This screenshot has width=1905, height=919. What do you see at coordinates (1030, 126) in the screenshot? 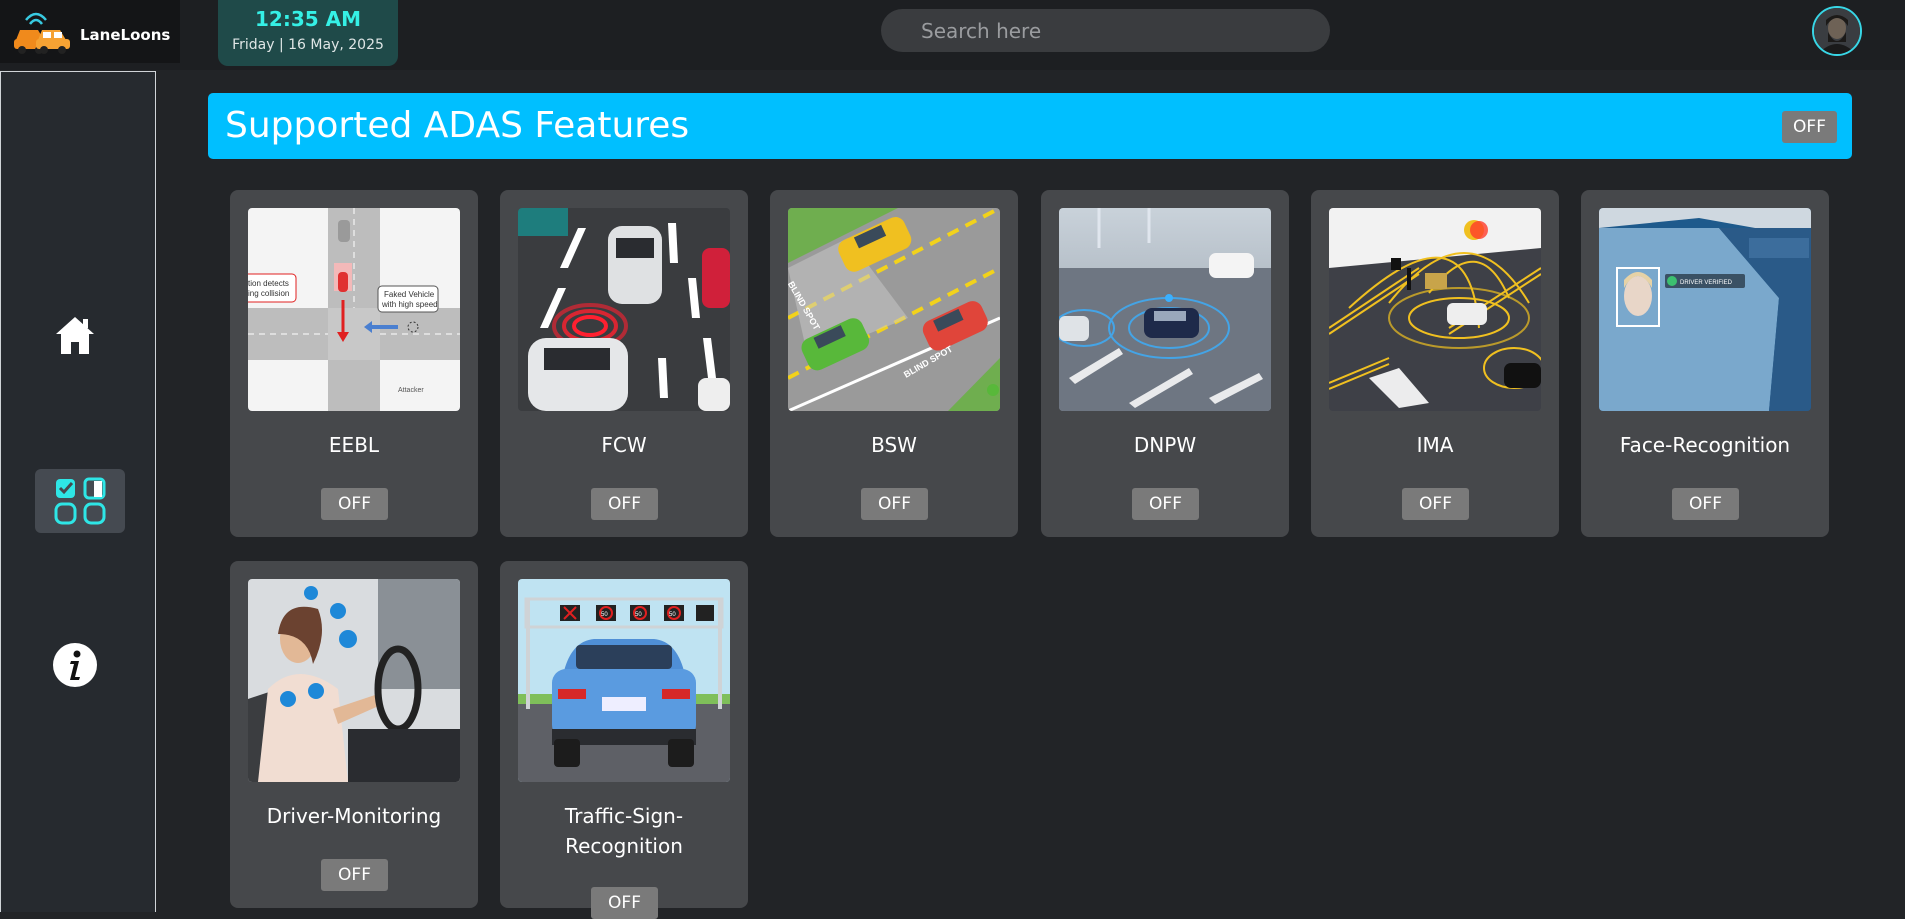
I see `features-banner: Supported ADAS Features OFF` at bounding box center [1030, 126].